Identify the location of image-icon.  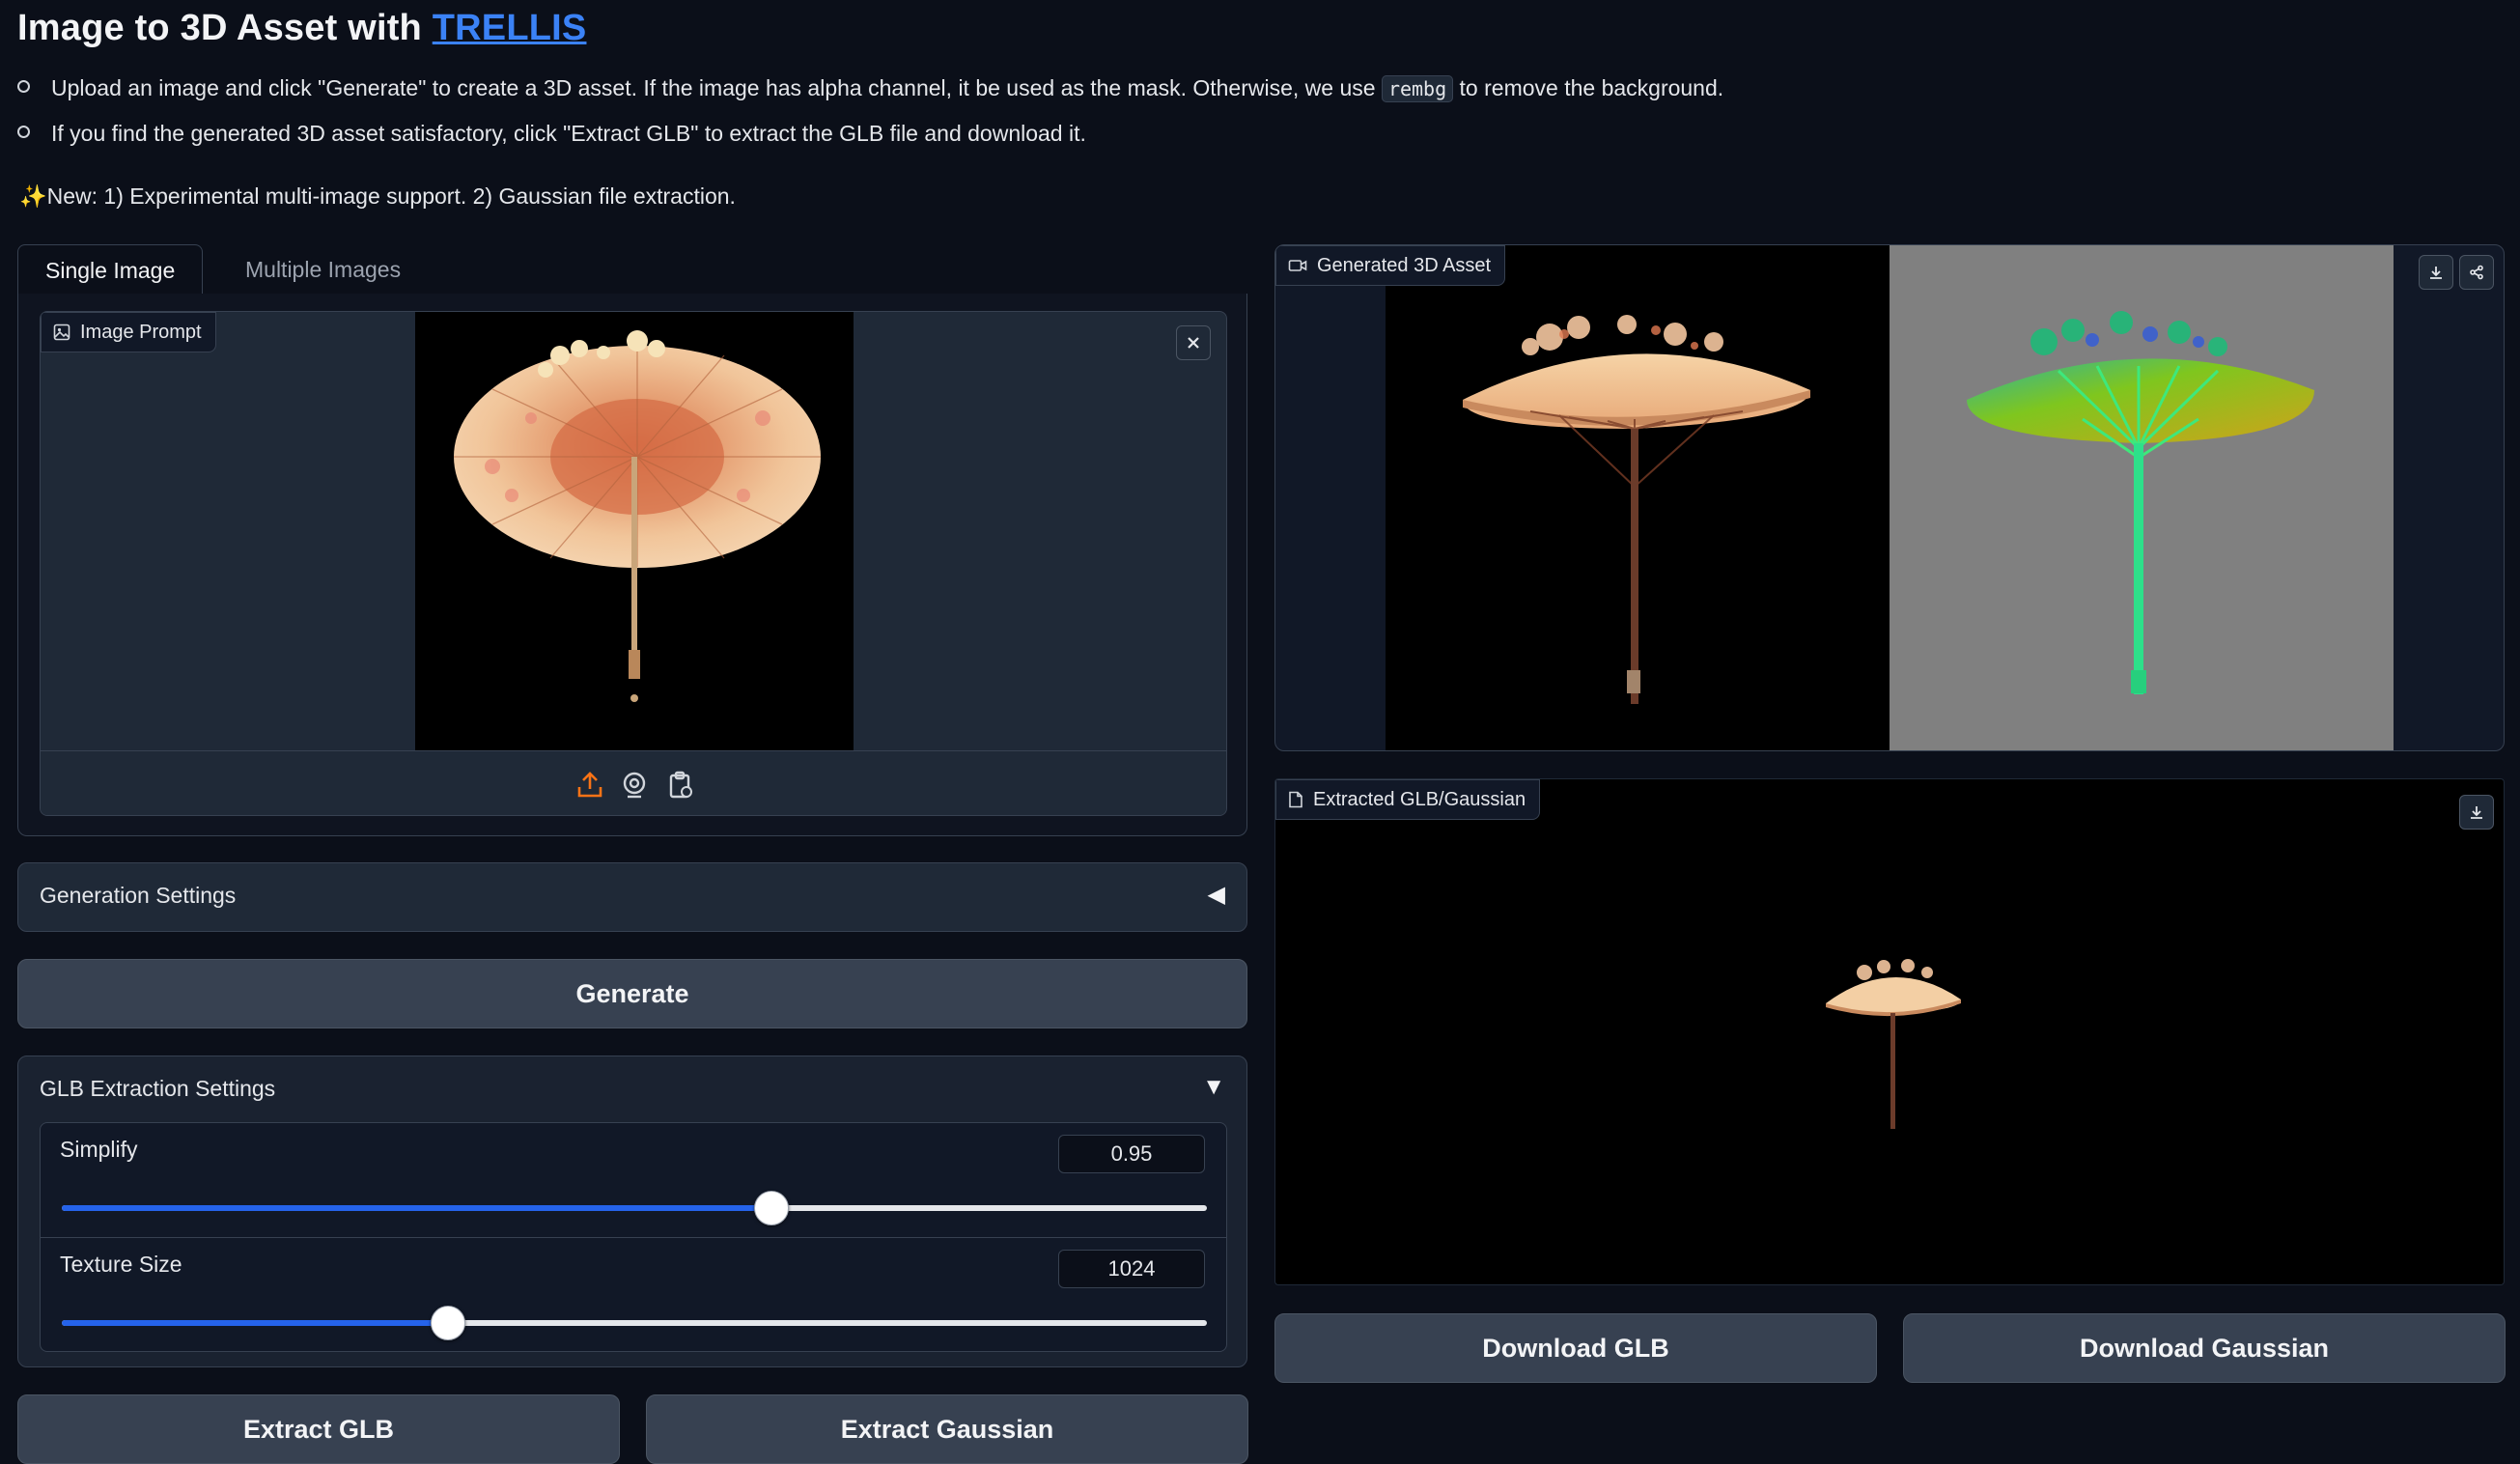
(62, 332).